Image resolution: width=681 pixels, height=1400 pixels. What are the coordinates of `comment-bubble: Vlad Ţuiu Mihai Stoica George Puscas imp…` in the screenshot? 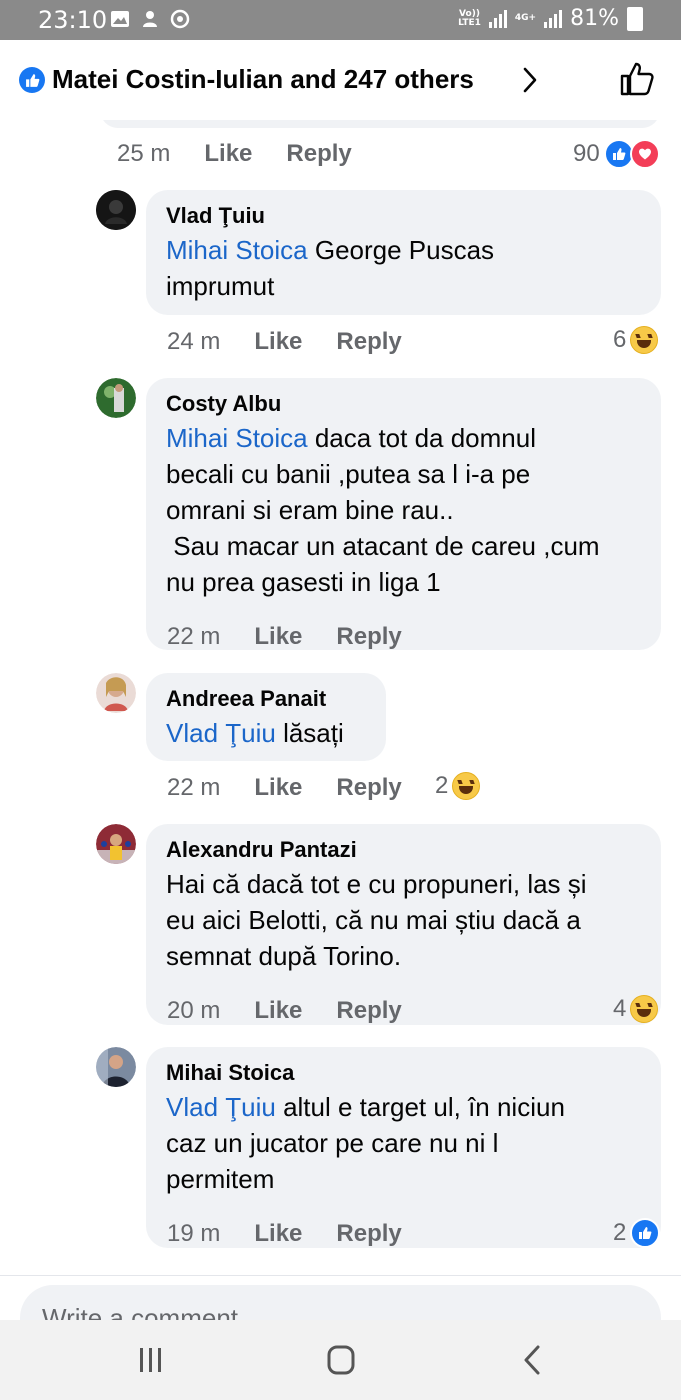 It's located at (403, 252).